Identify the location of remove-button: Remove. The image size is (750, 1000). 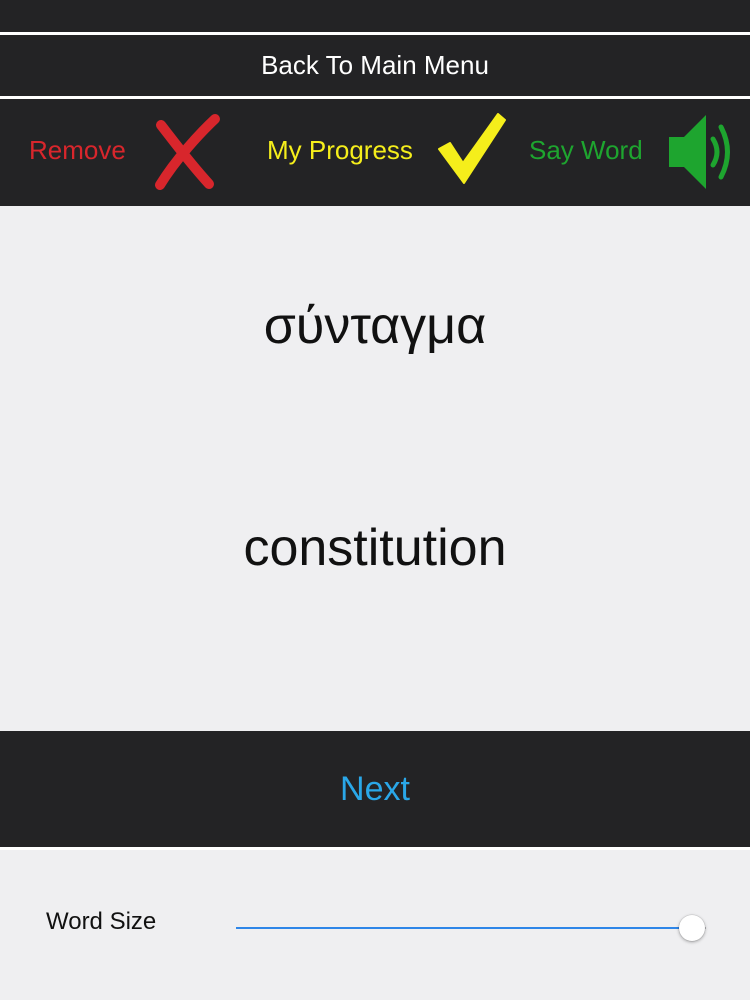
(77, 150).